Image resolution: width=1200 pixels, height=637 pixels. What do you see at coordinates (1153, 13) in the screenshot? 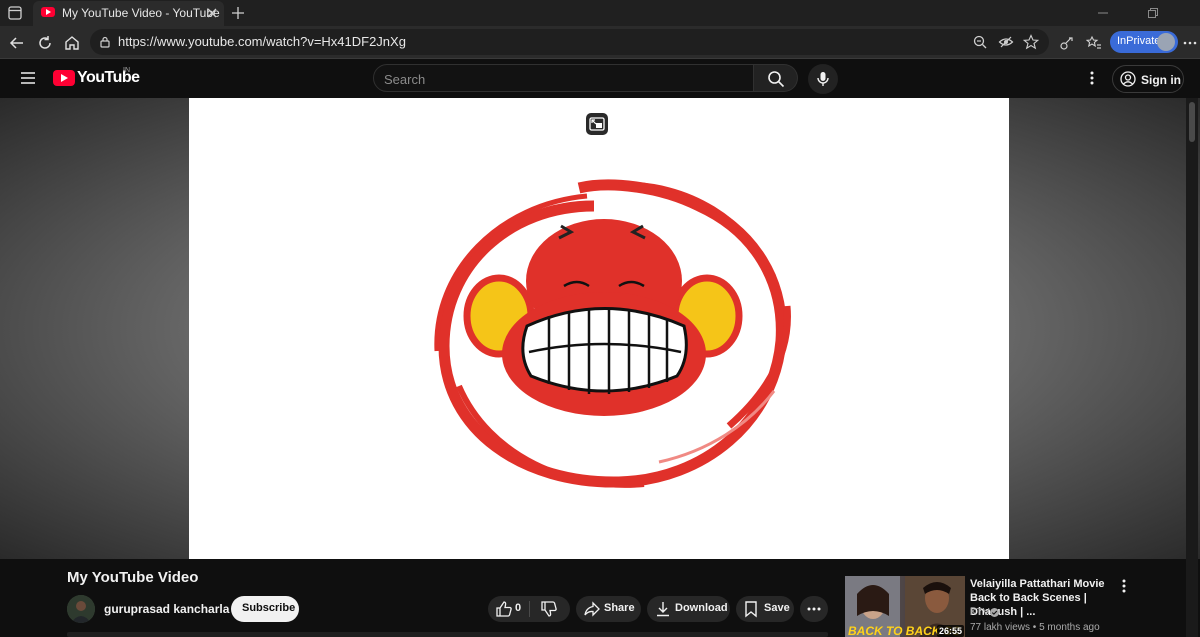
I see `restore-window-icon` at bounding box center [1153, 13].